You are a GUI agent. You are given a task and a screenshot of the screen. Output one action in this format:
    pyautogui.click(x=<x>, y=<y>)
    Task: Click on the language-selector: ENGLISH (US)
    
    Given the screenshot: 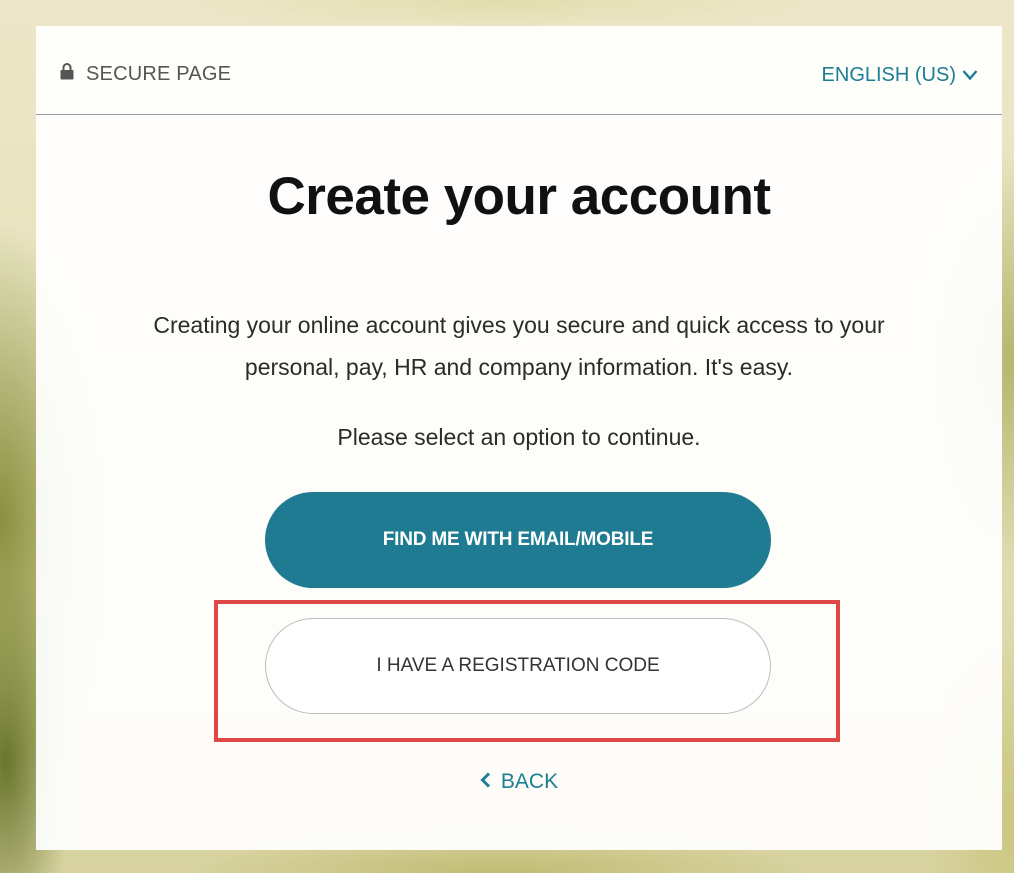 What is the action you would take?
    pyautogui.click(x=900, y=75)
    